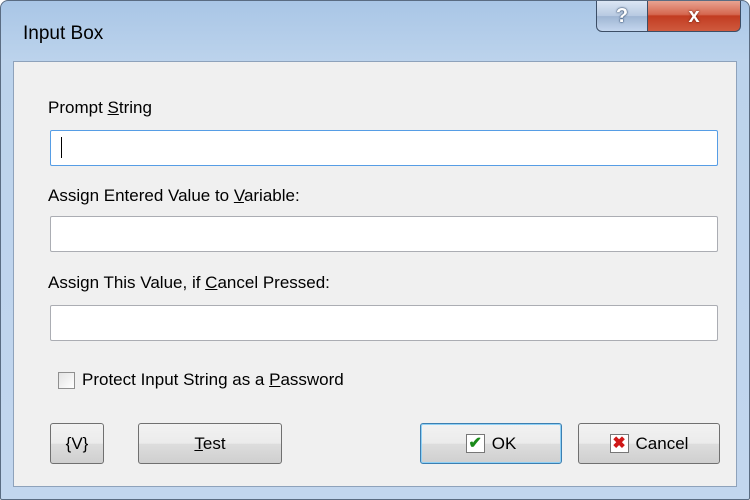 The image size is (750, 500). I want to click on close-icon: x, so click(694, 15).